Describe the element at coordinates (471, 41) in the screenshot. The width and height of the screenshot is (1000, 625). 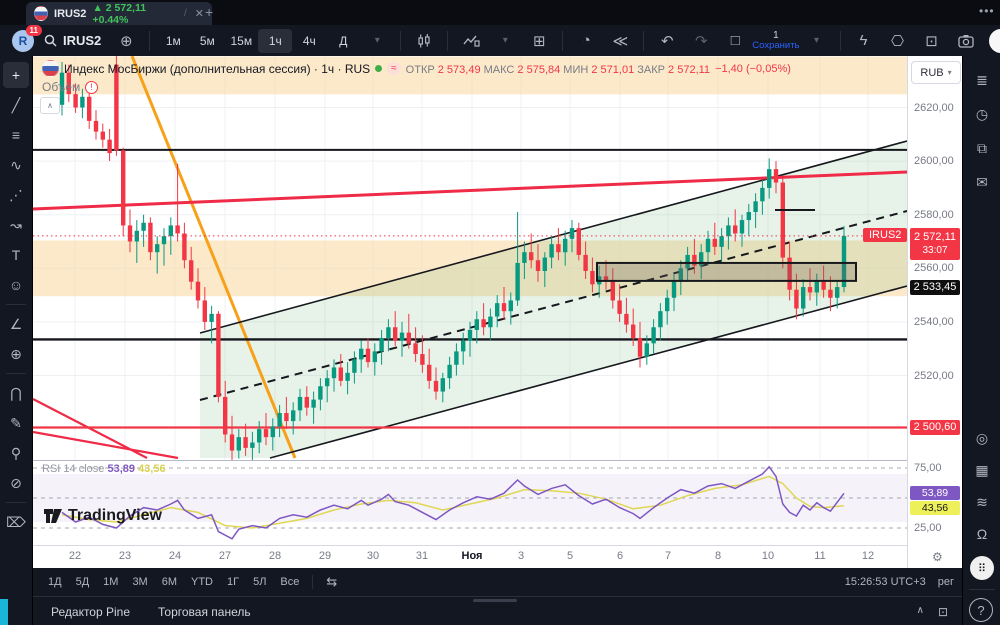
I see `indicators-button` at that location.